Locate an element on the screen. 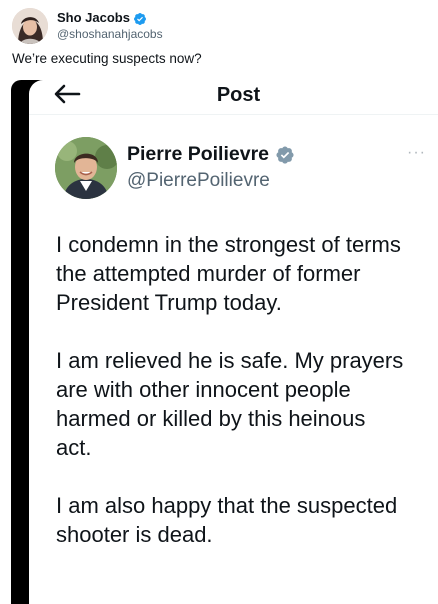 This screenshot has height=604, width=438. embedded-avatar-photo is located at coordinates (86, 168).